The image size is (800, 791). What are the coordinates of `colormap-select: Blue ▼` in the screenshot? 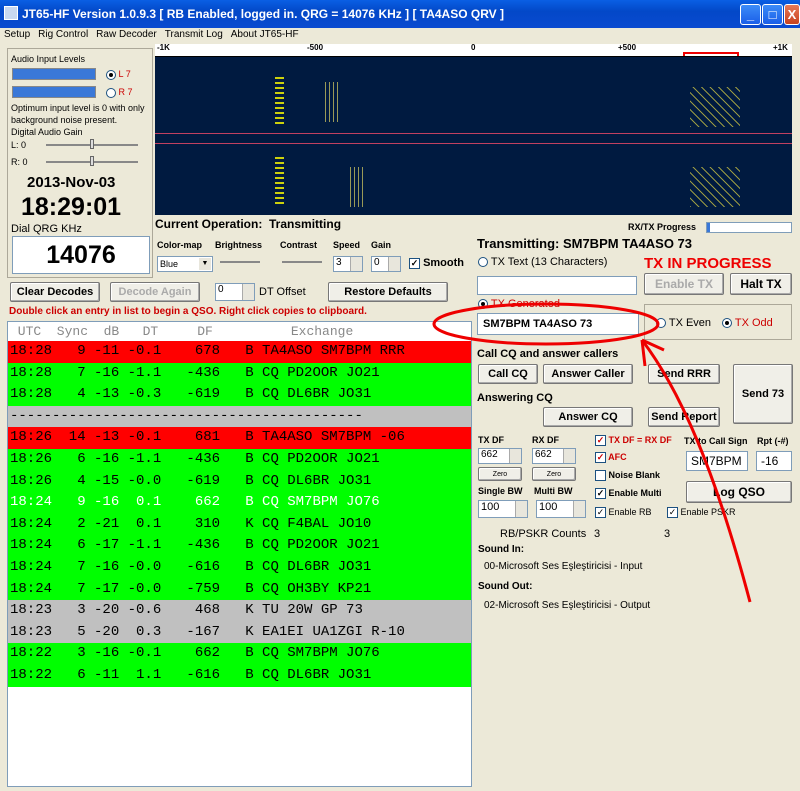 It's located at (185, 264).